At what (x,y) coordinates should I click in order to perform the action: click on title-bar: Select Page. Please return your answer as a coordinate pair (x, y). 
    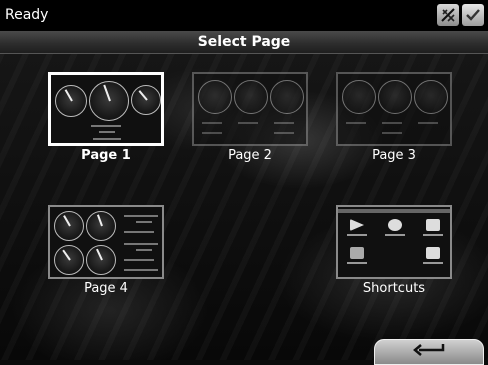
    Looking at the image, I should click on (244, 42).